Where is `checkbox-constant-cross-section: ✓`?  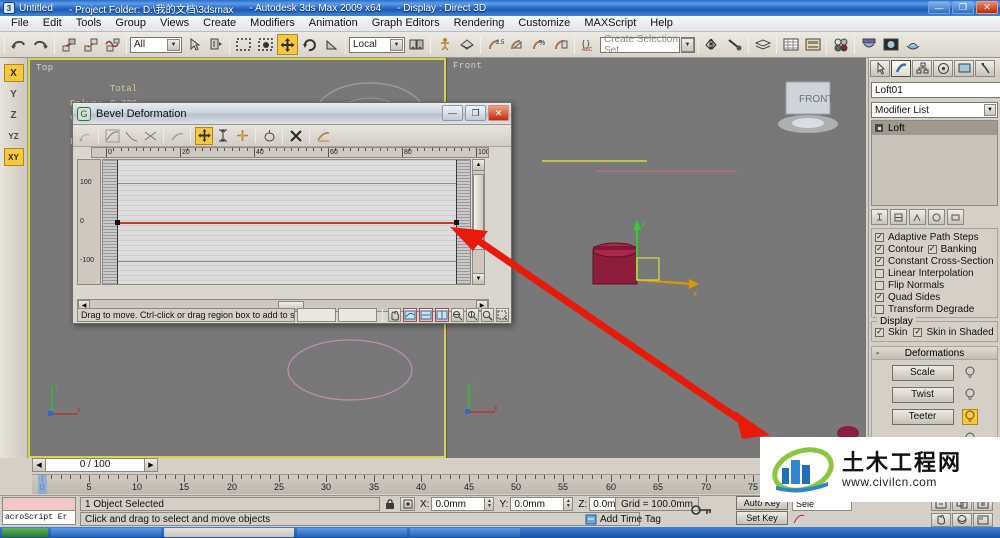
checkbox-constant-cross-section: ✓ is located at coordinates (879, 261).